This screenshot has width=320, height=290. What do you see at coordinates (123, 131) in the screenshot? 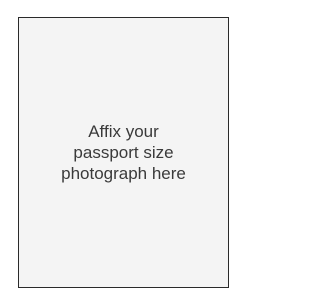
I see `instruction-line-1: Affix your` at bounding box center [123, 131].